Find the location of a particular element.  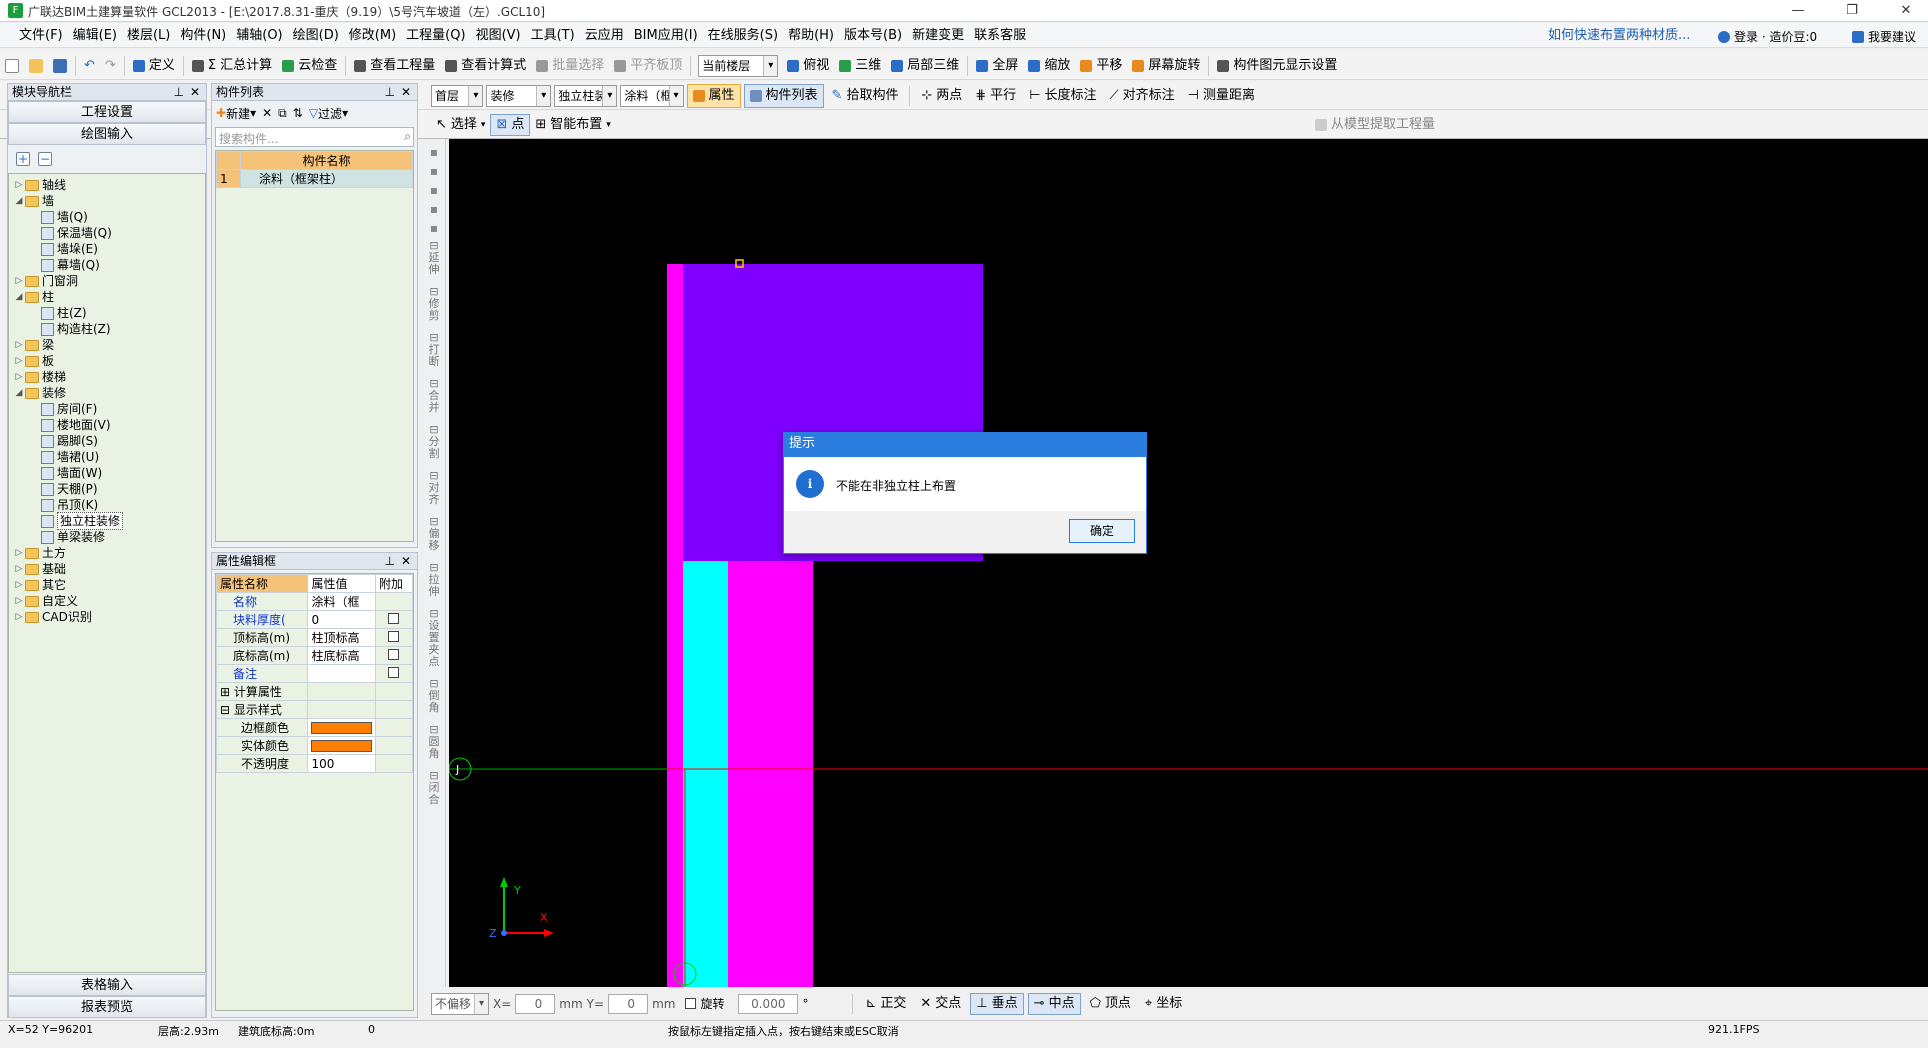

menu-item: 云应用 is located at coordinates (604, 35).